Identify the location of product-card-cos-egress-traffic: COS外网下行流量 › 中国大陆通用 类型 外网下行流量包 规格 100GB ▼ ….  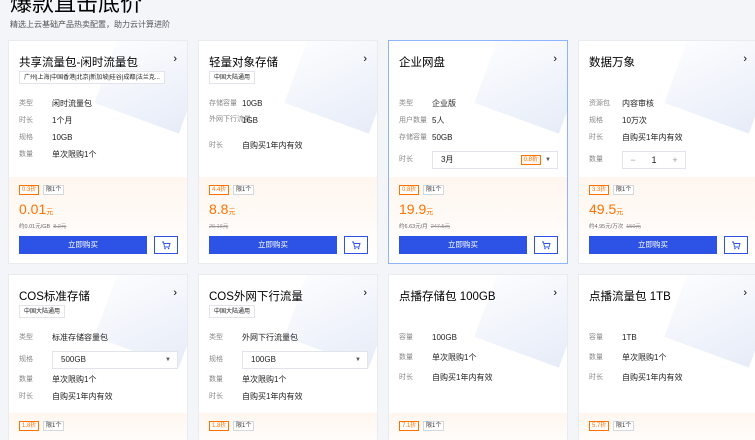
(288, 357).